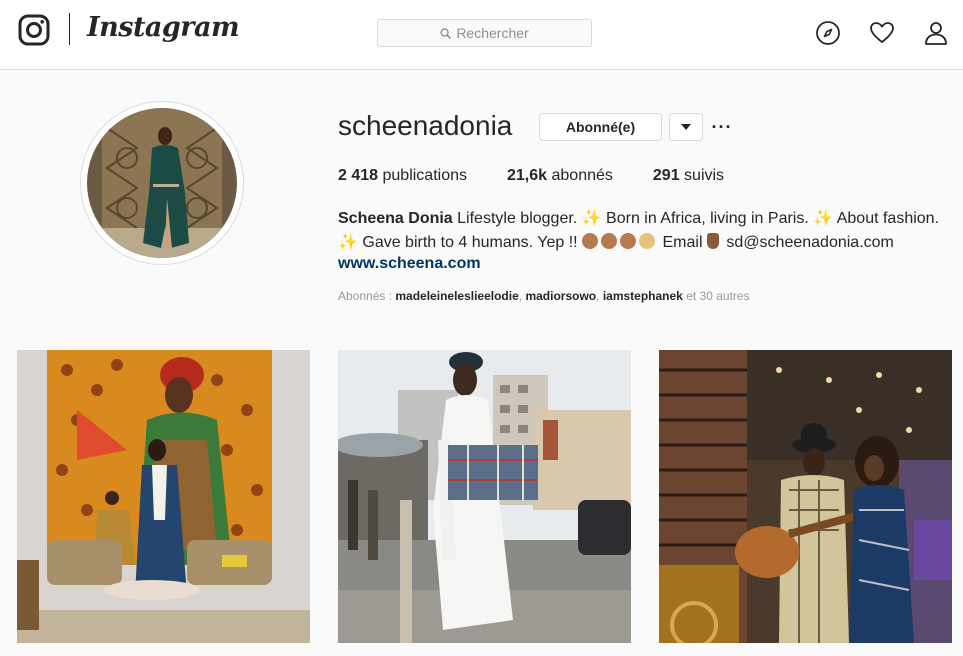 The width and height of the screenshot is (963, 656). I want to click on profile-person-icon, so click(936, 33).